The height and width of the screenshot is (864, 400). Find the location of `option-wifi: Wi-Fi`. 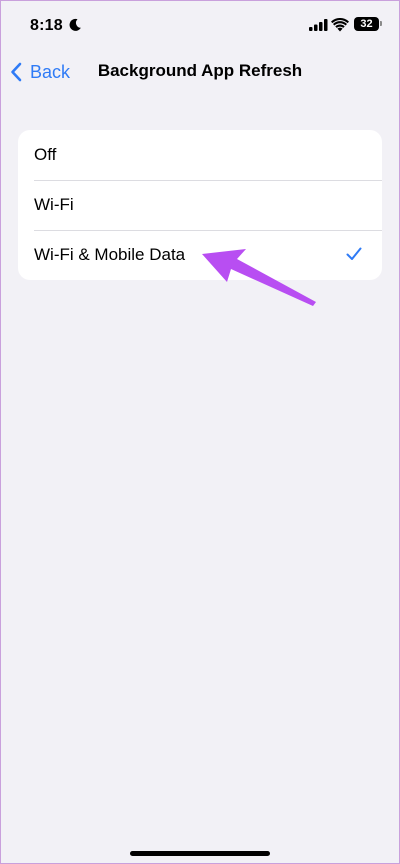

option-wifi: Wi-Fi is located at coordinates (200, 205).